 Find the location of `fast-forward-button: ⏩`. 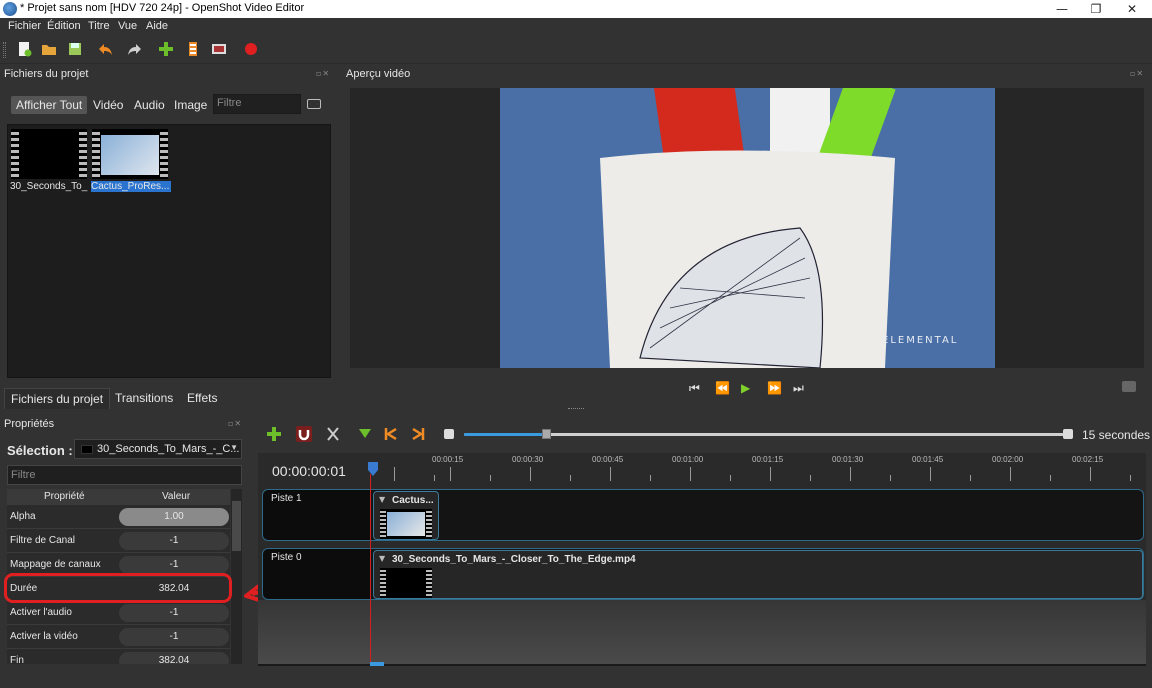

fast-forward-button: ⏩ is located at coordinates (774, 388).